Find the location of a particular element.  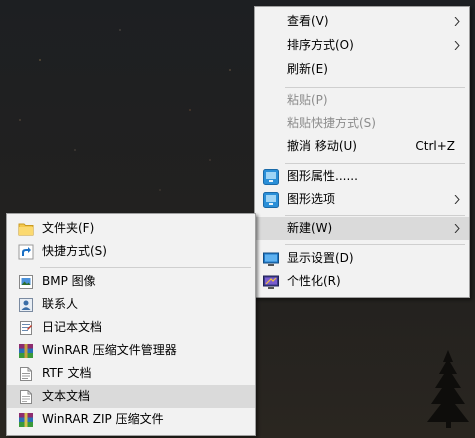

submenu-item-label: 文件夹(F) is located at coordinates (68, 228).